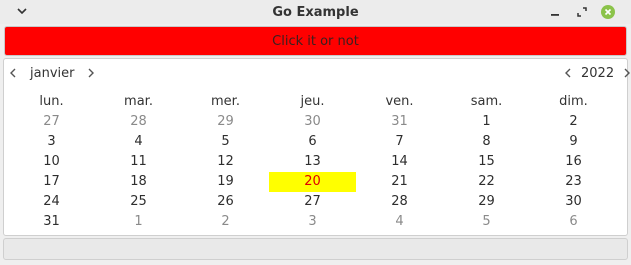 This screenshot has width=631, height=265. I want to click on weekday-label: mer., so click(225, 101).